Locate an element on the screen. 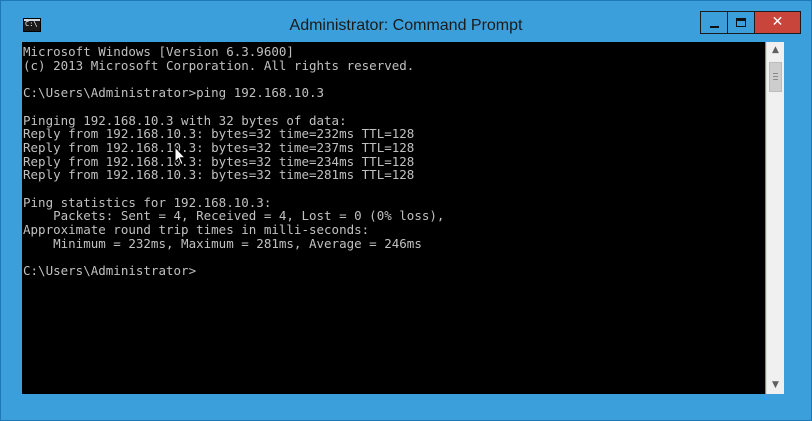 This screenshot has height=421, width=812. console-line: C:\Users\Administrator> is located at coordinates (110, 271).